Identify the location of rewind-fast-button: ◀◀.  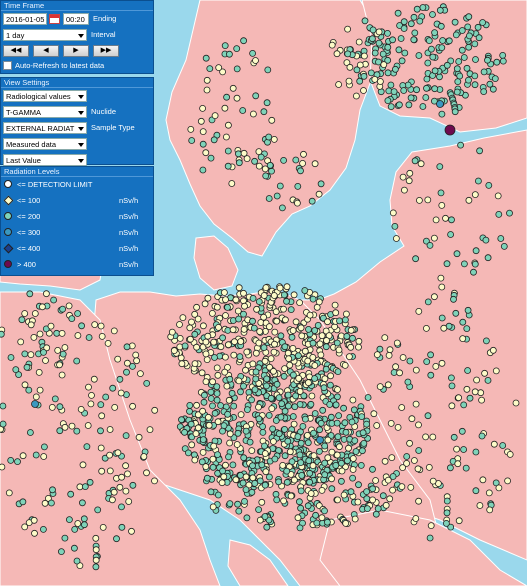
(16, 51).